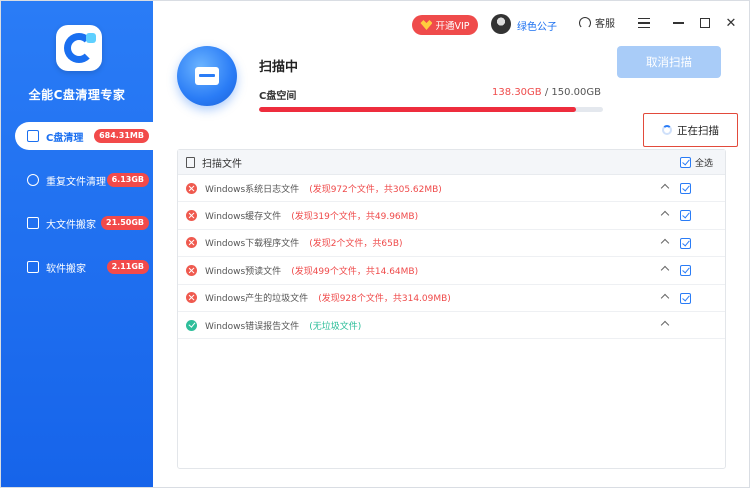 This screenshot has width=750, height=488. What do you see at coordinates (355, 271) in the screenshot?
I see `item-detail: (发现499个文件，共14.64MB)` at bounding box center [355, 271].